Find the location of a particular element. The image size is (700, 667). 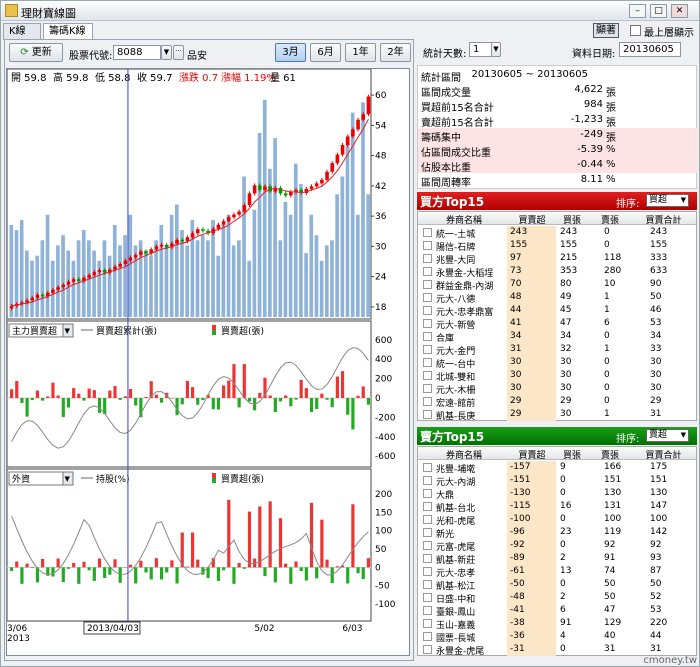

stat-row: 區間成交量 4,622 張 is located at coordinates (558, 91).